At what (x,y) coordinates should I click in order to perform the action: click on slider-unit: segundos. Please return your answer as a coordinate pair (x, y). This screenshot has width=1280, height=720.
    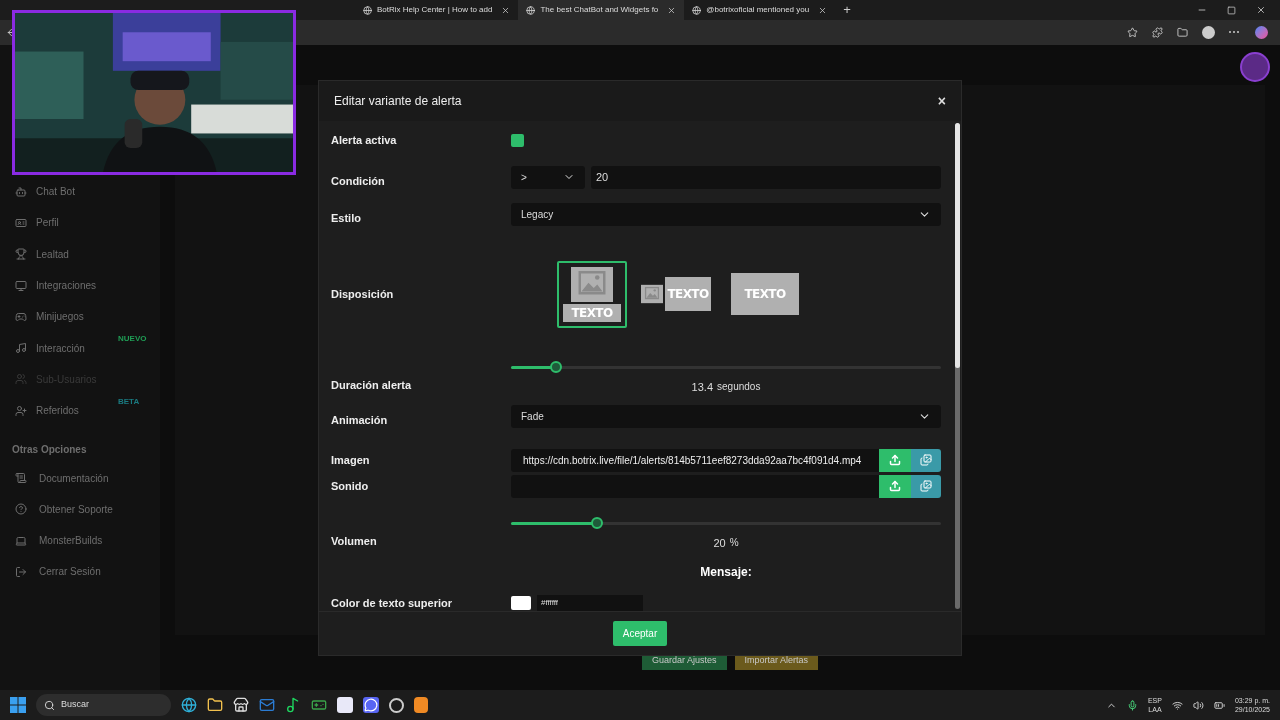
    Looking at the image, I should click on (739, 386).